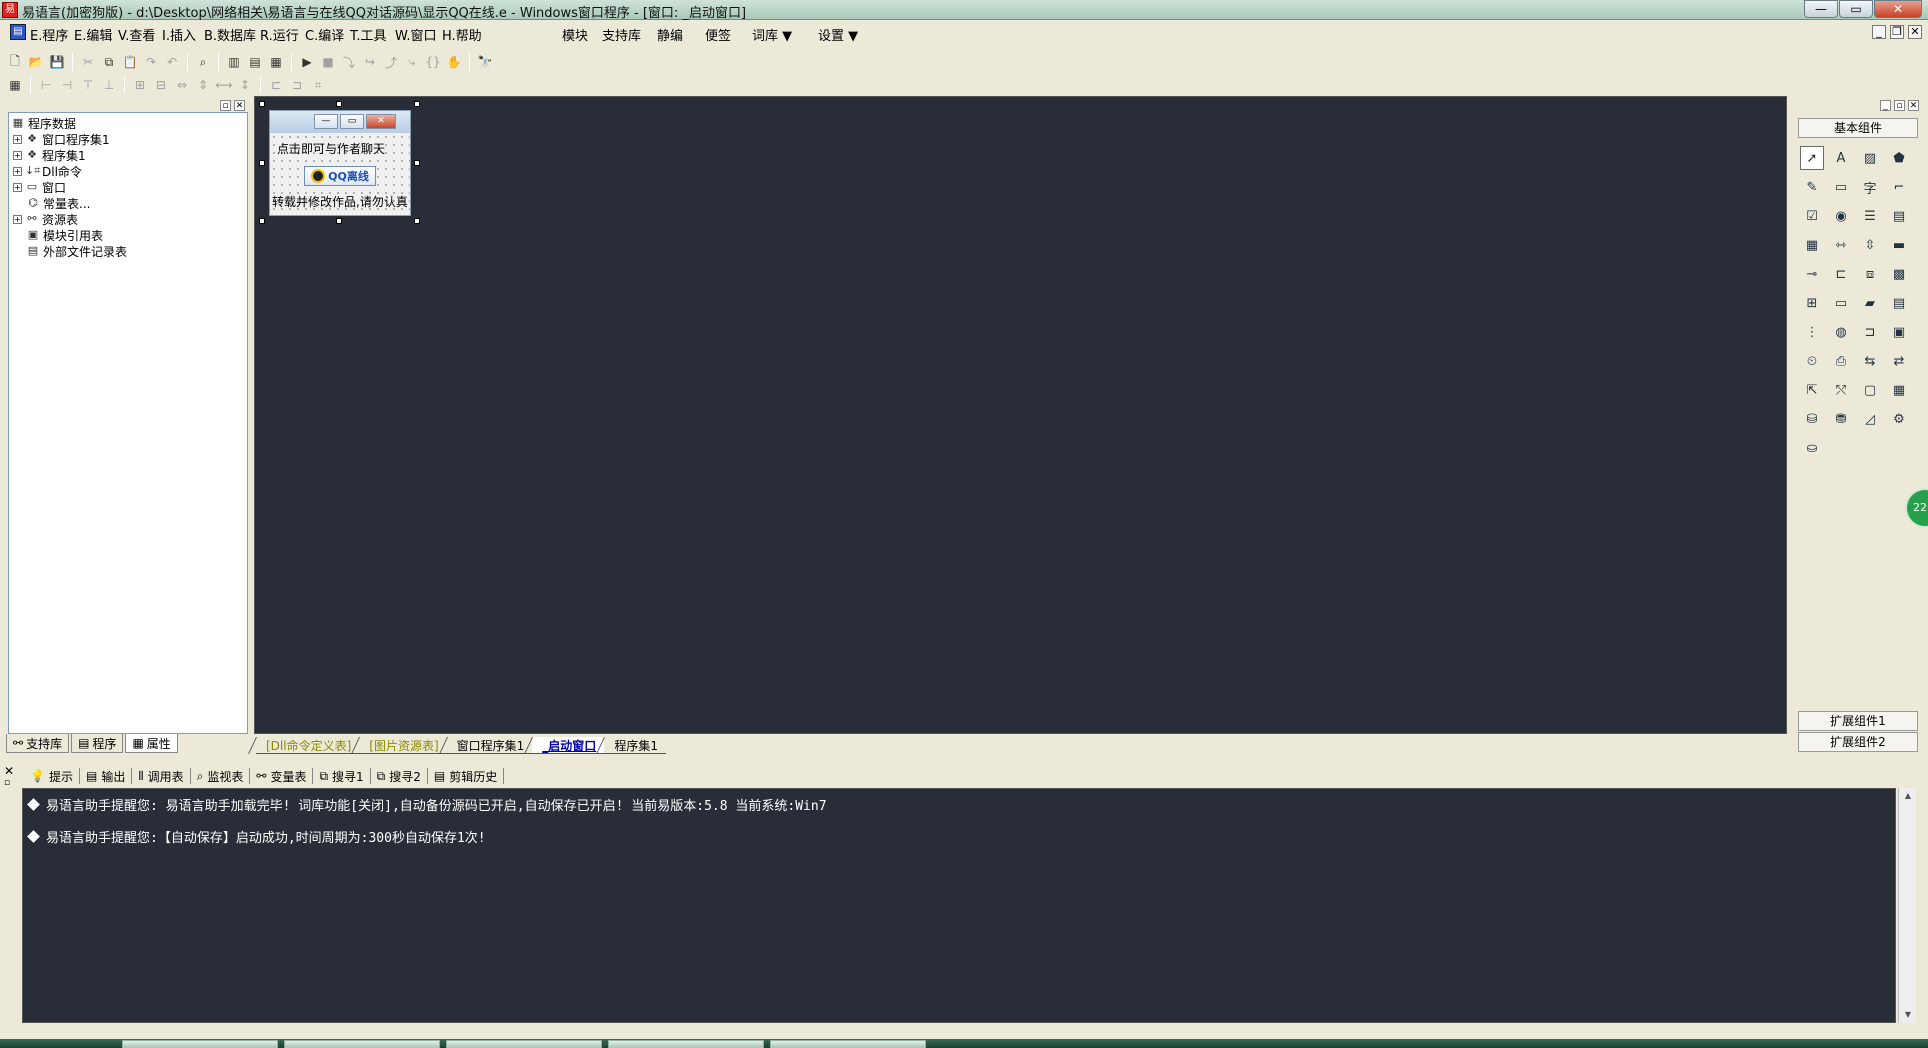 The width and height of the screenshot is (1928, 1048). Describe the element at coordinates (182, 85) in the screenshot. I see `same-width-icon: ⇔` at that location.